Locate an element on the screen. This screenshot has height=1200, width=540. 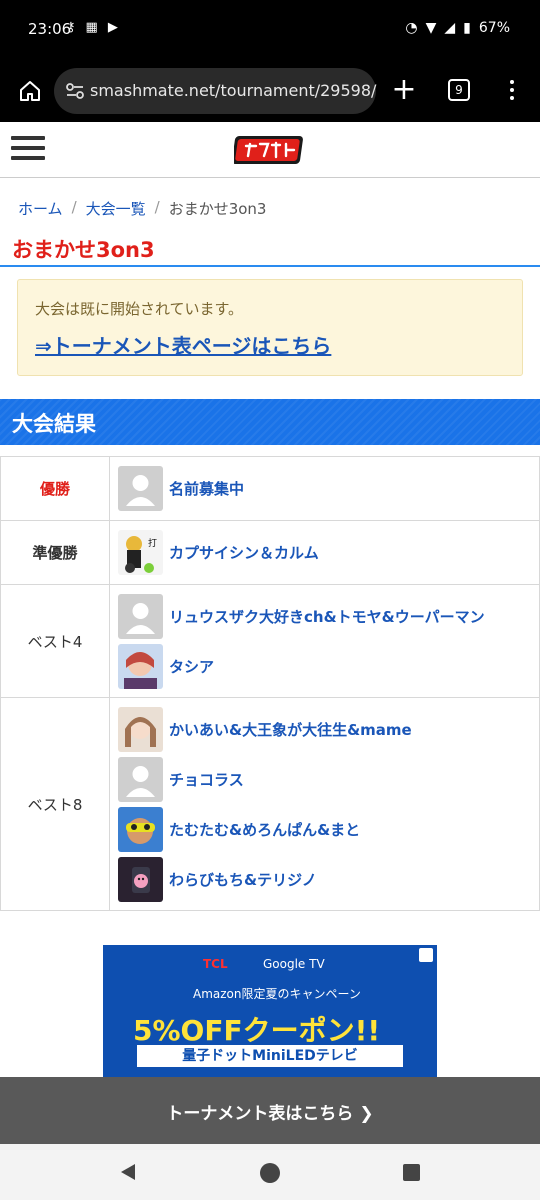
player-entry: 打 カプサイシン＆カルム is located at coordinates (324, 553).